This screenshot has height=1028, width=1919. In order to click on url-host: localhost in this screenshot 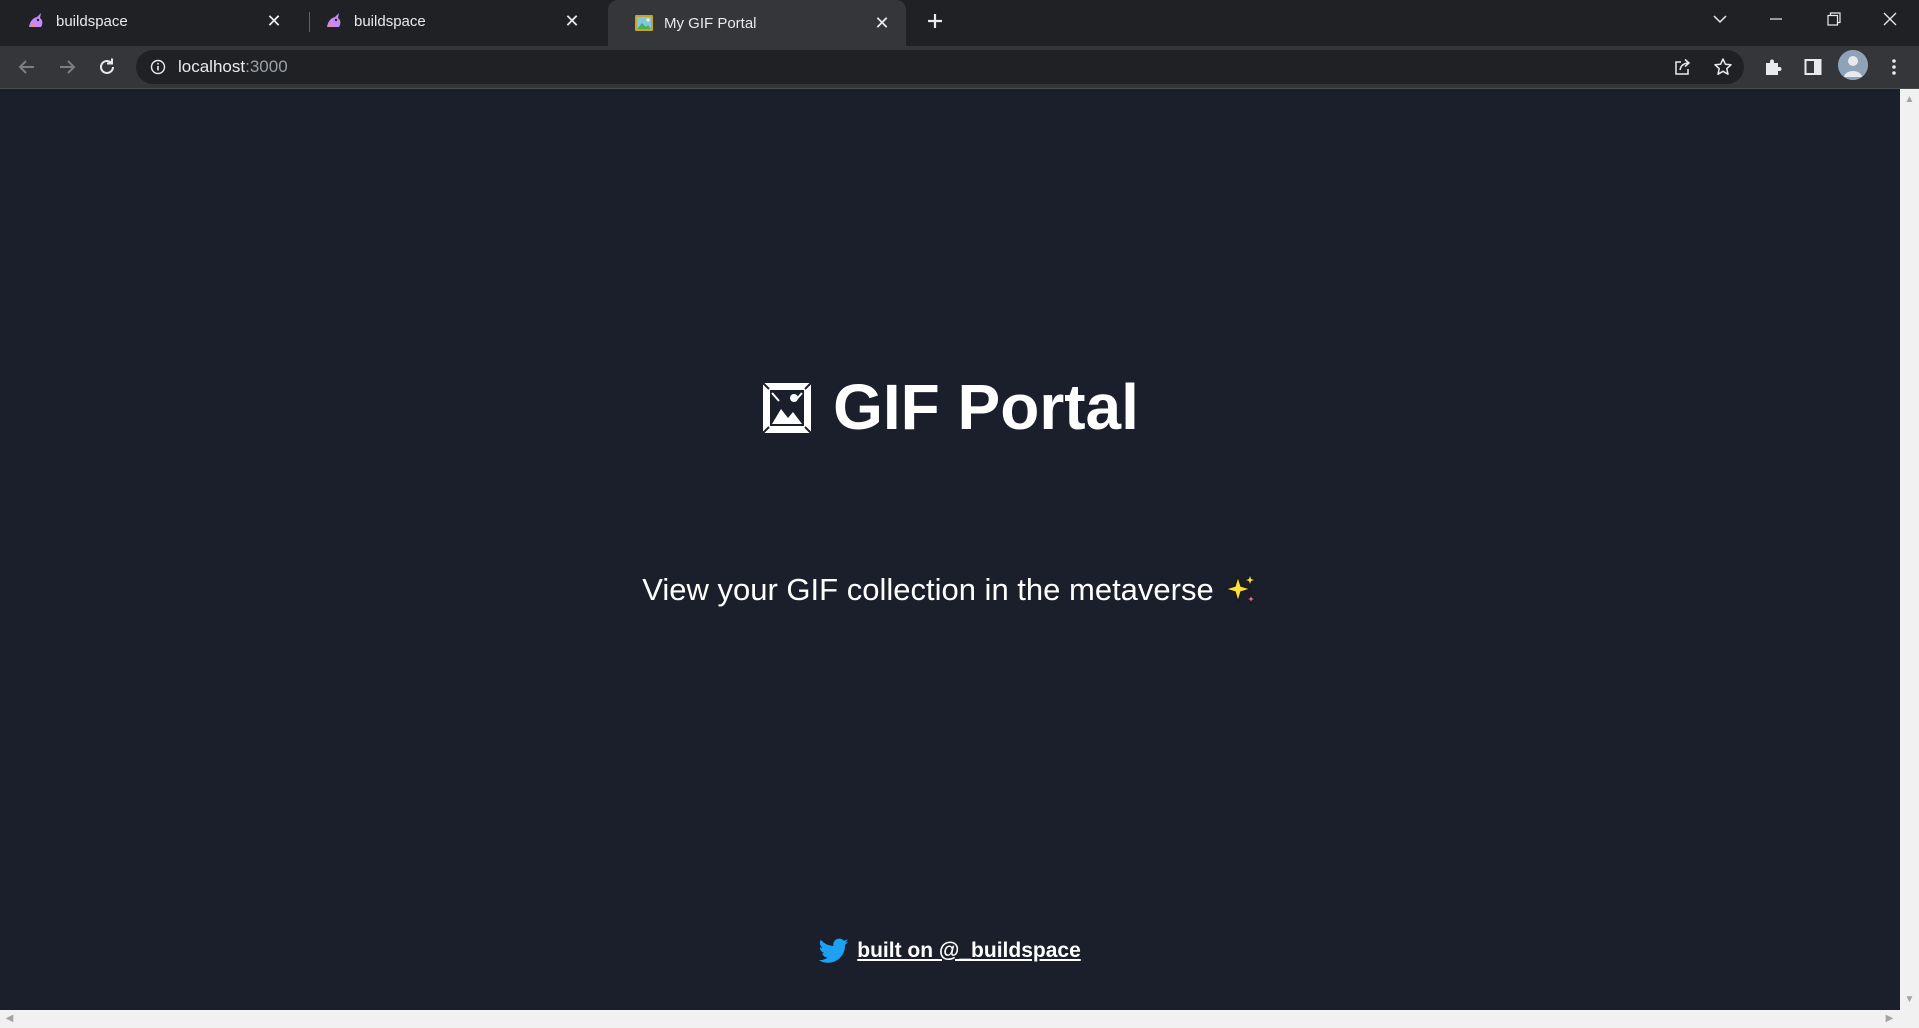, I will do `click(212, 66)`.